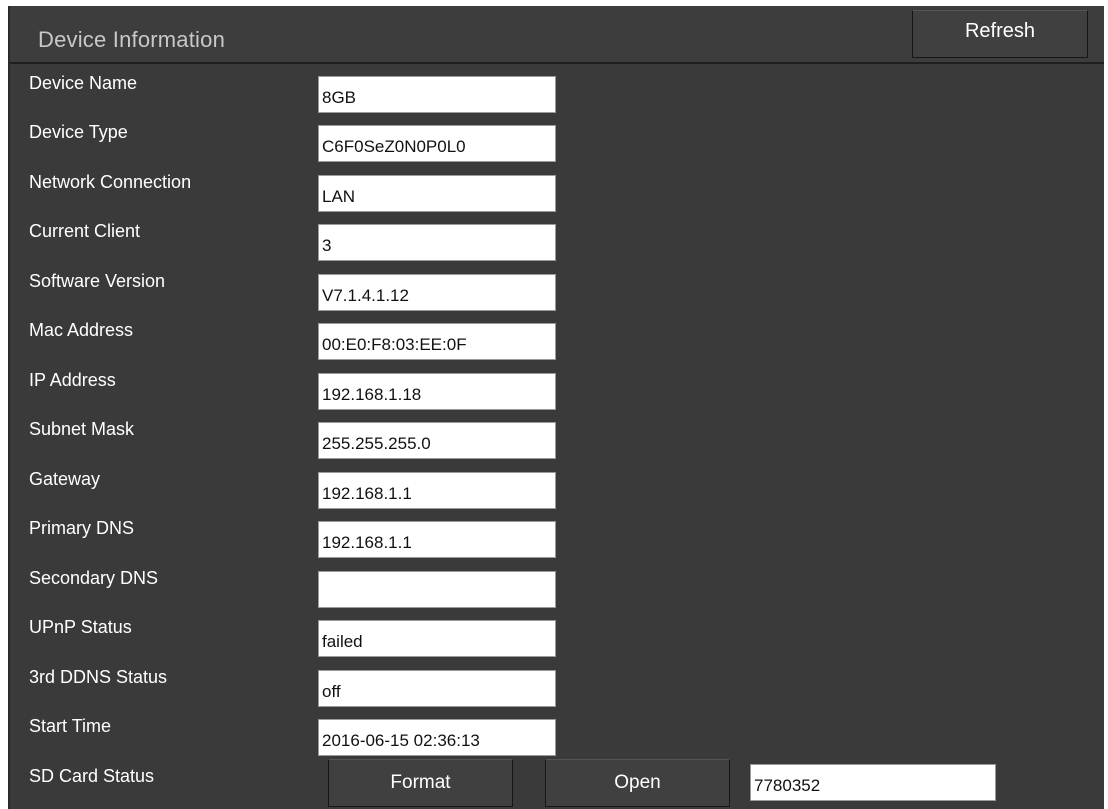  Describe the element at coordinates (92, 776) in the screenshot. I see `sd-card-status-label: SD Card Status` at that location.